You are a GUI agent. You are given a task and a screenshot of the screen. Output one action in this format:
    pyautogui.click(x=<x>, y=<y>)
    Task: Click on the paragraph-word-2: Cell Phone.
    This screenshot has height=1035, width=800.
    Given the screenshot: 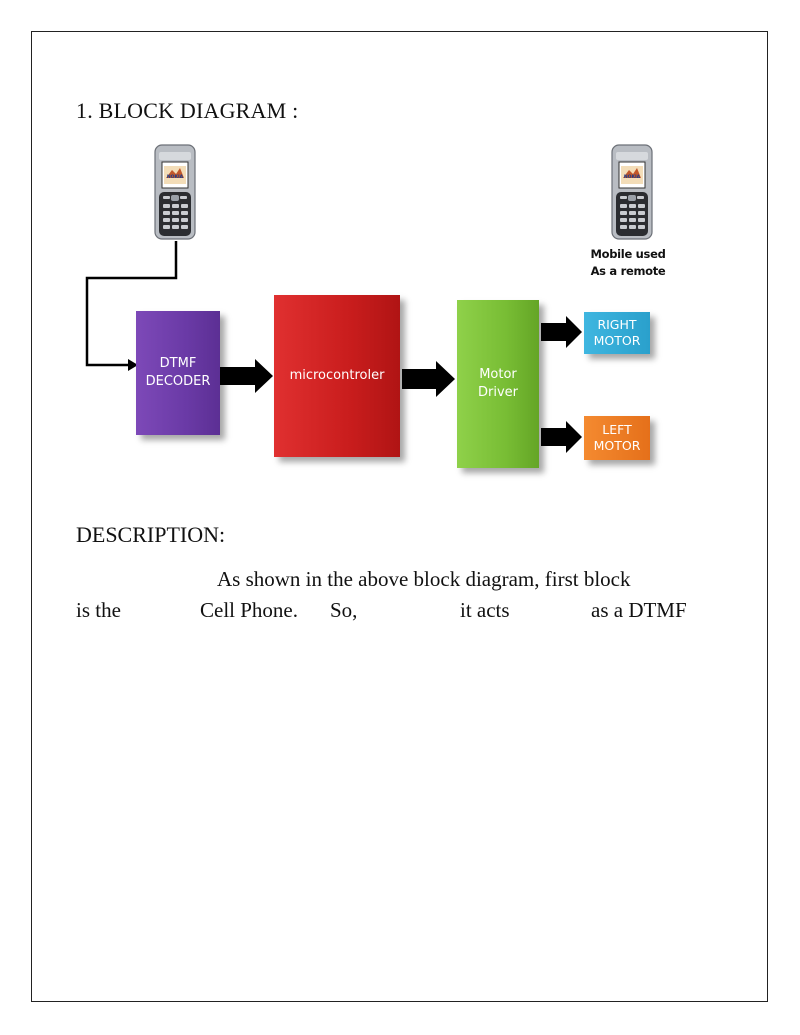 What is the action you would take?
    pyautogui.click(x=249, y=610)
    